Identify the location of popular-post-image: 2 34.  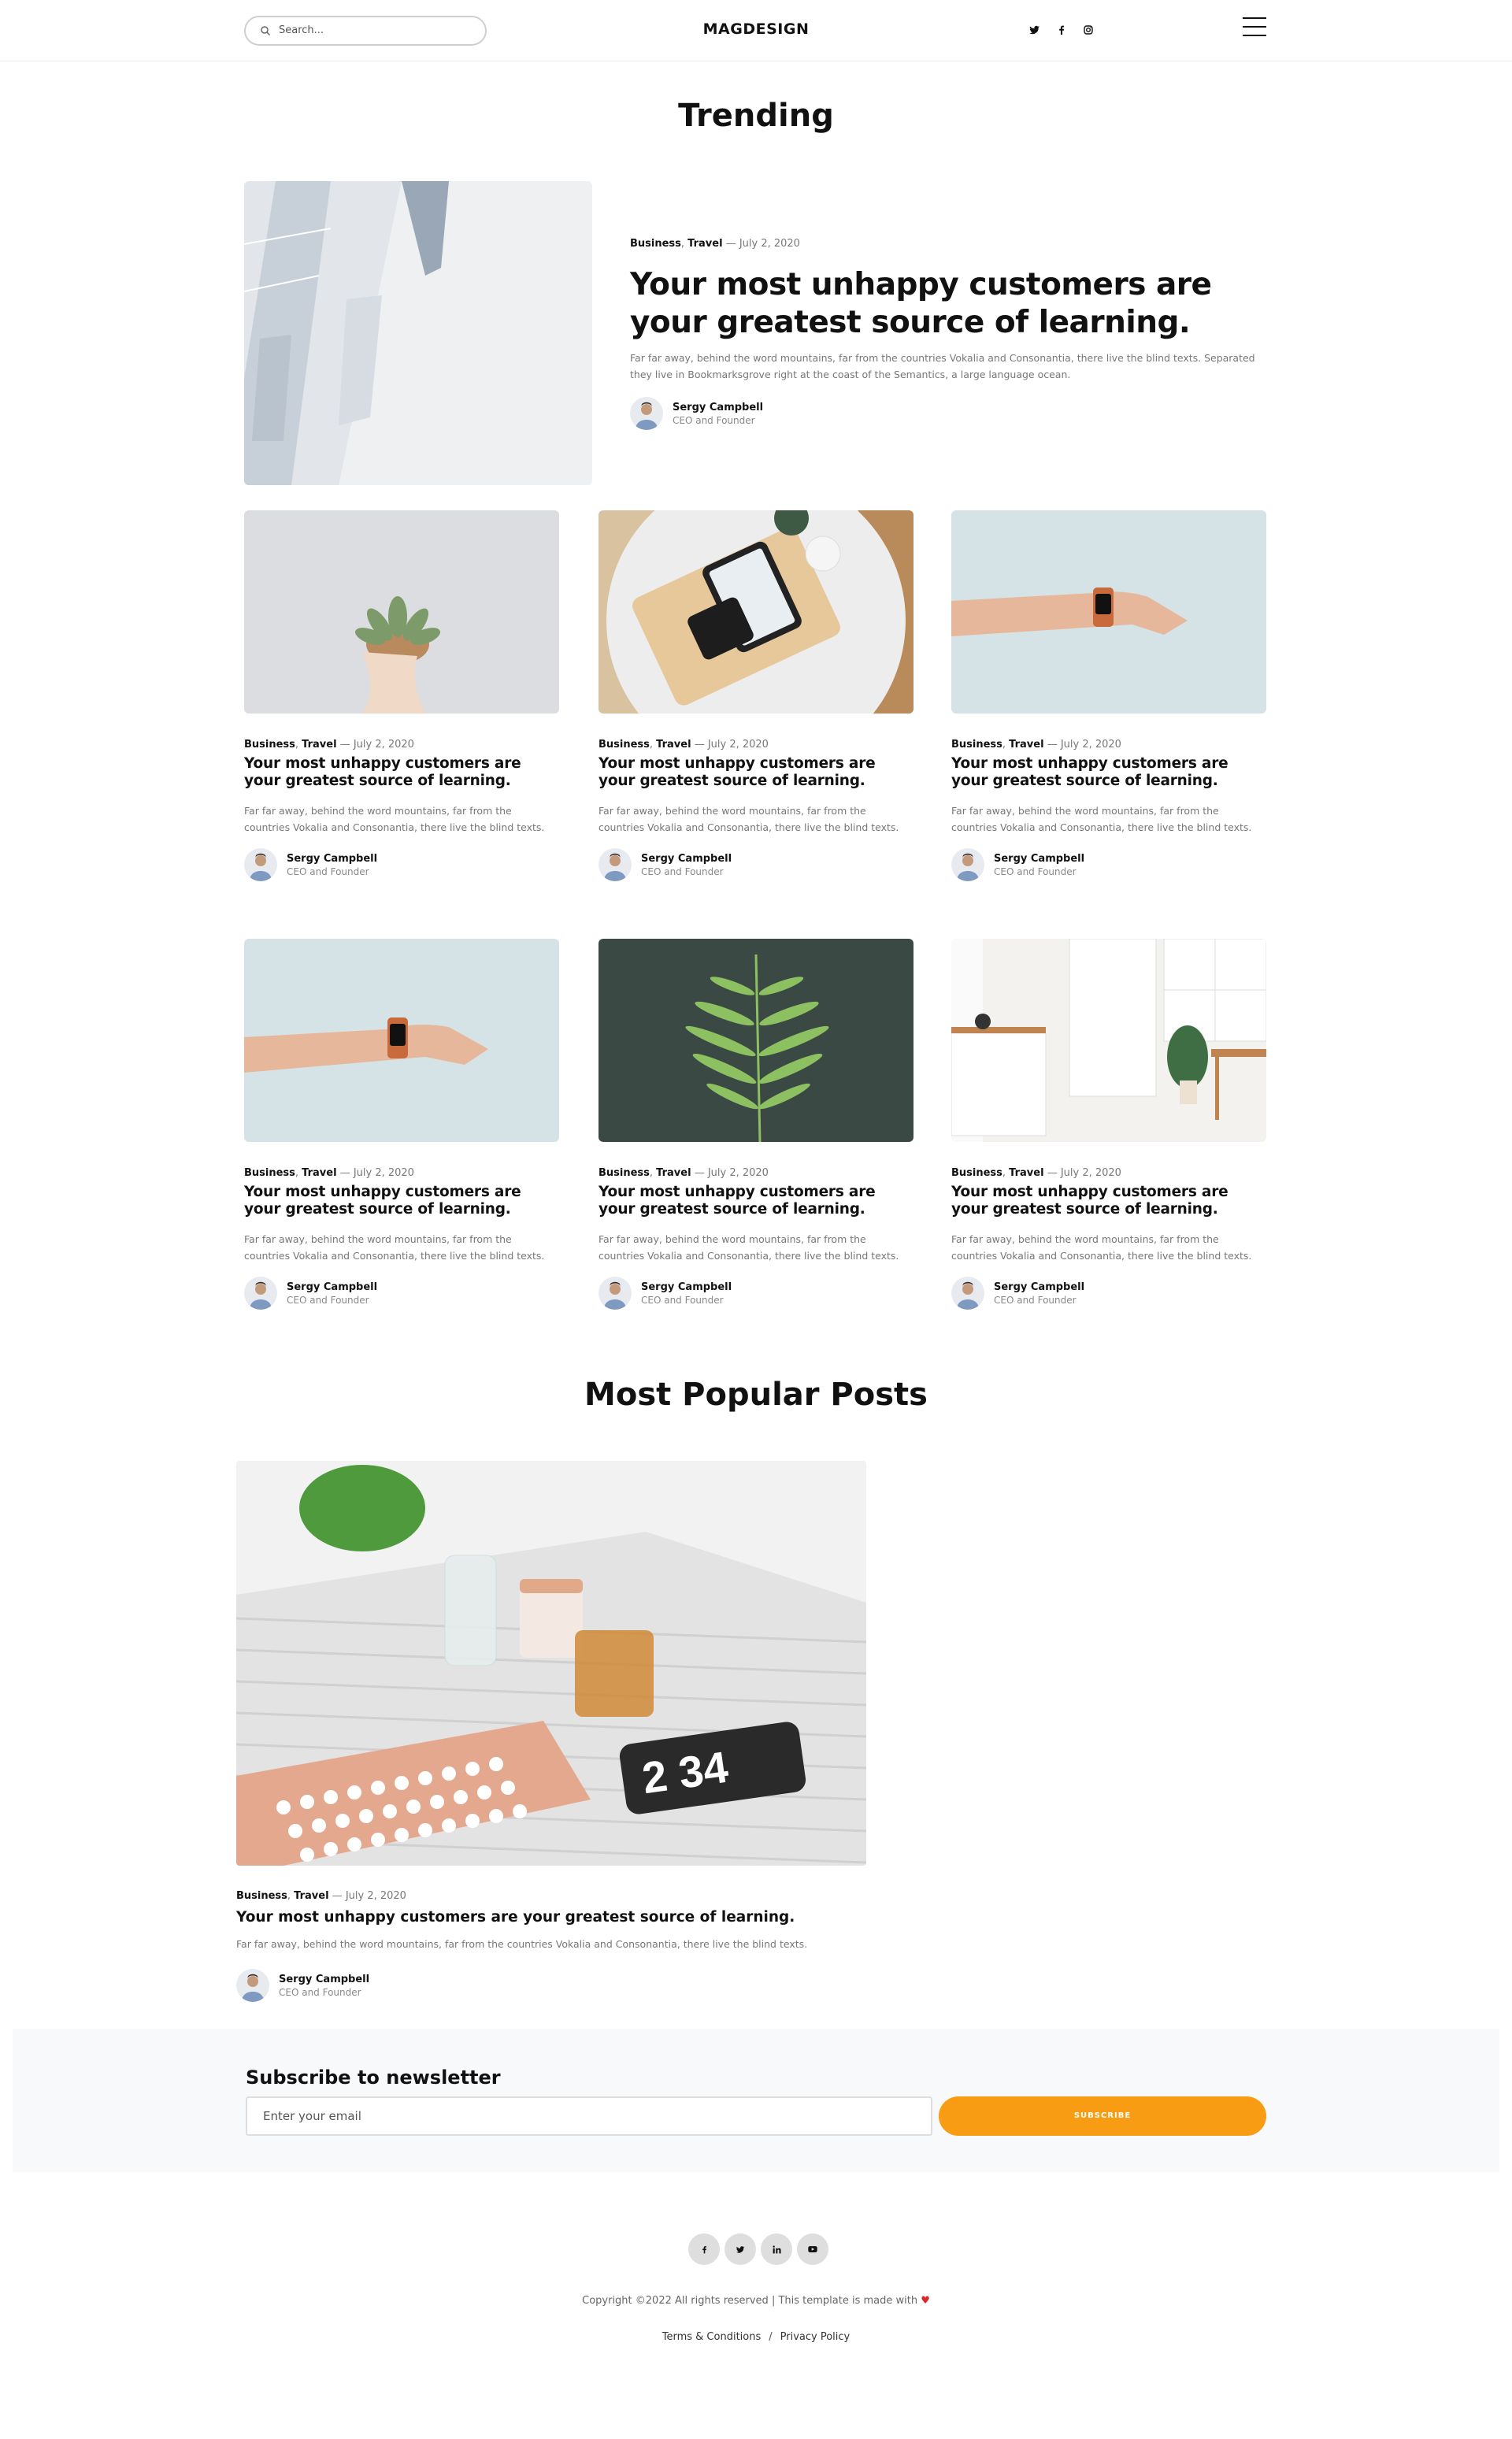
(551, 1663).